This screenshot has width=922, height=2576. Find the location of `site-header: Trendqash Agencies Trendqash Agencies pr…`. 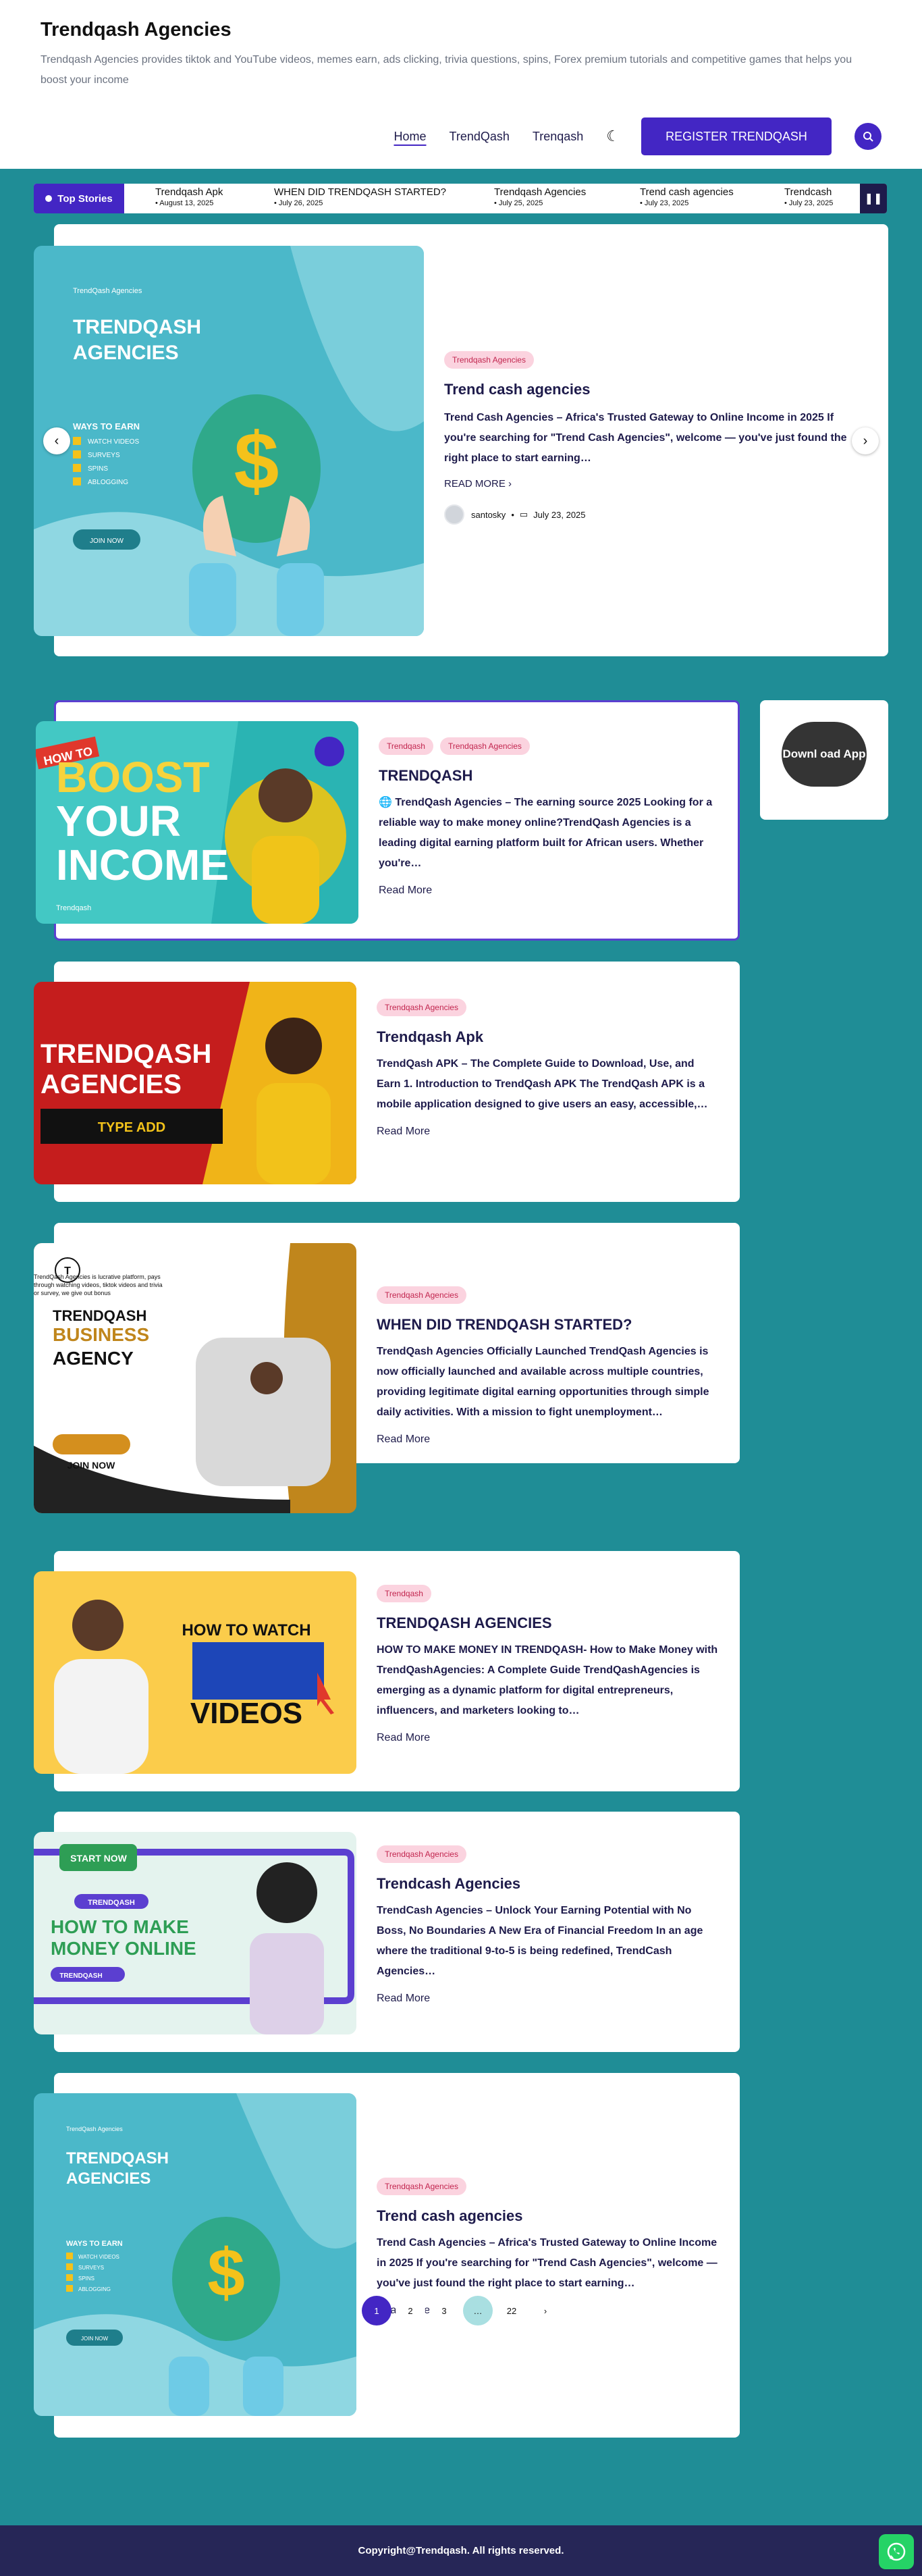

site-header: Trendqash Agencies Trendqash Agencies pr… is located at coordinates (461, 85).